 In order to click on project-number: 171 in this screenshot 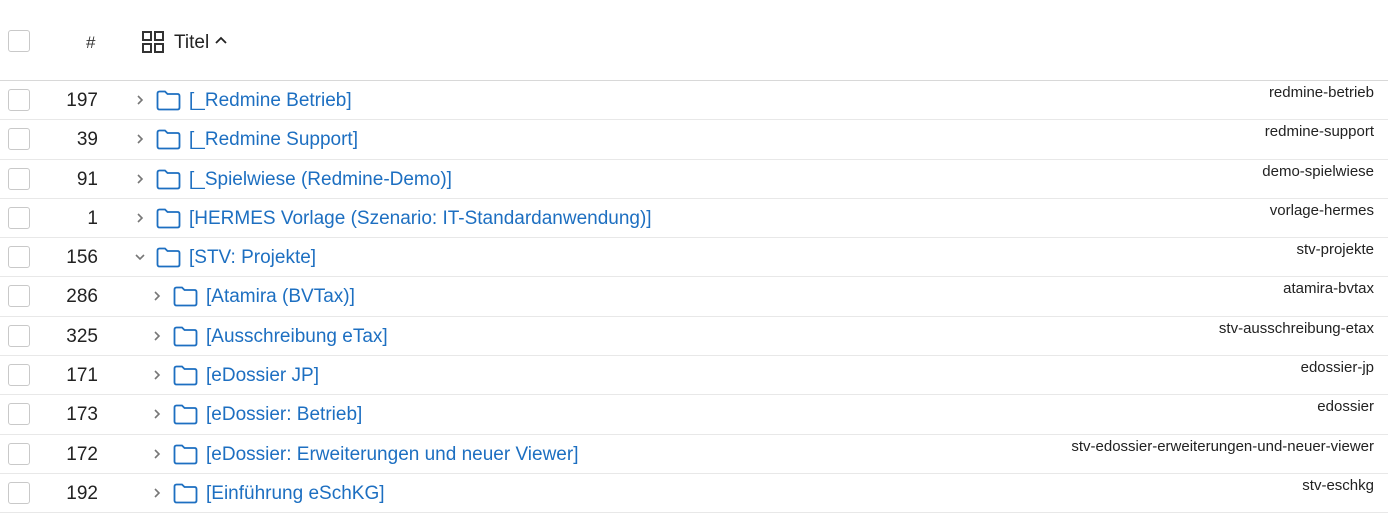, I will do `click(82, 376)`.